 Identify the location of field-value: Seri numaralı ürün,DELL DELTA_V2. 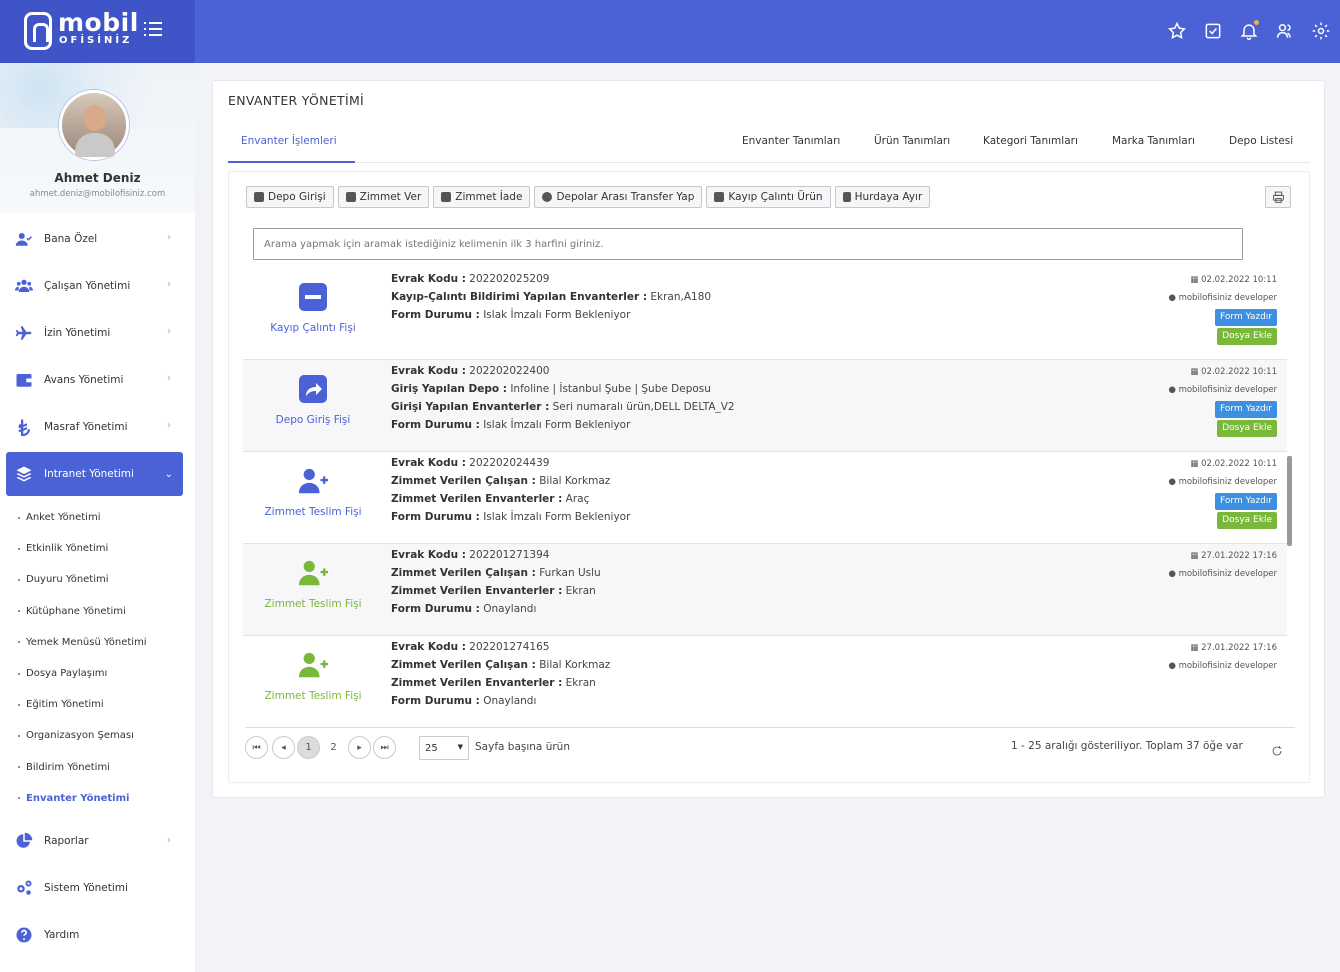
(643, 407).